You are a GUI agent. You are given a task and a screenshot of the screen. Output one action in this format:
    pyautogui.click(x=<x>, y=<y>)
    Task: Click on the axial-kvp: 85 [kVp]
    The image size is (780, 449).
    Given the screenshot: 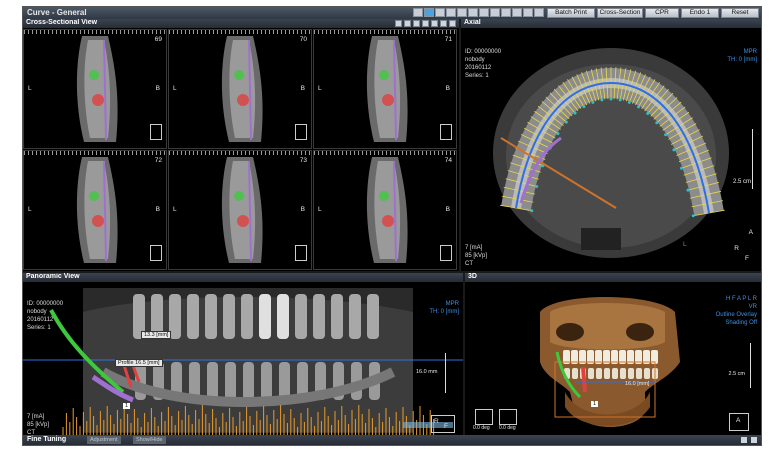 What is the action you would take?
    pyautogui.click(x=476, y=256)
    